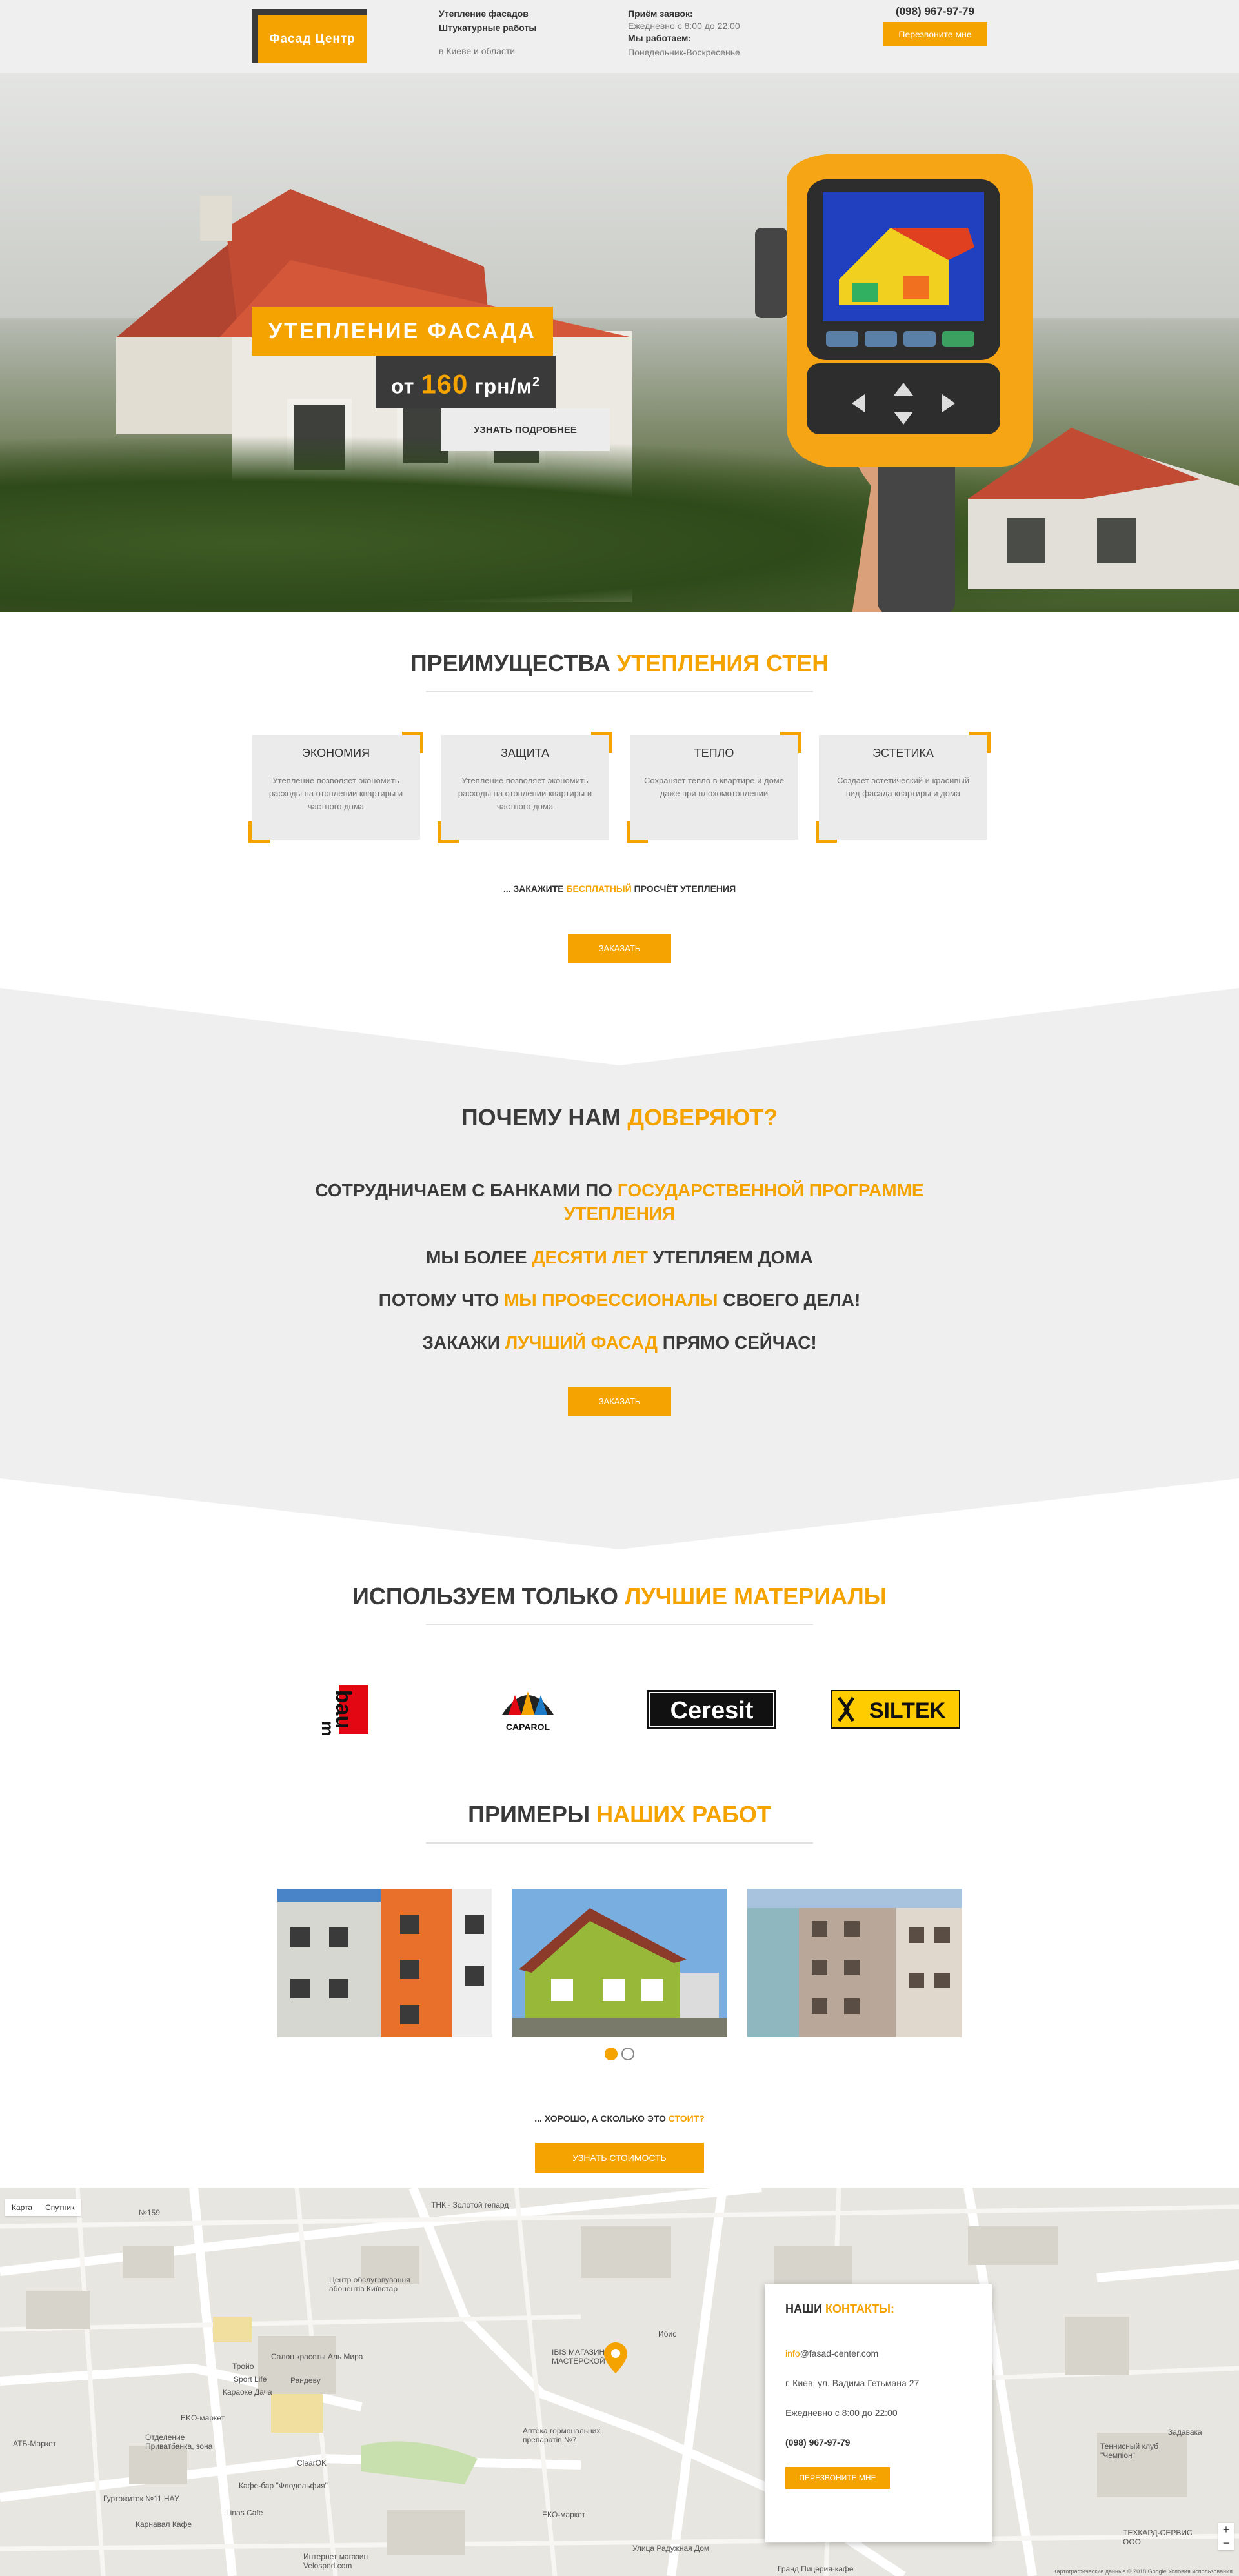 Image resolution: width=1239 pixels, height=2576 pixels. I want to click on hours-value: Ежедневно с 8:00 до 22:00, so click(684, 26).